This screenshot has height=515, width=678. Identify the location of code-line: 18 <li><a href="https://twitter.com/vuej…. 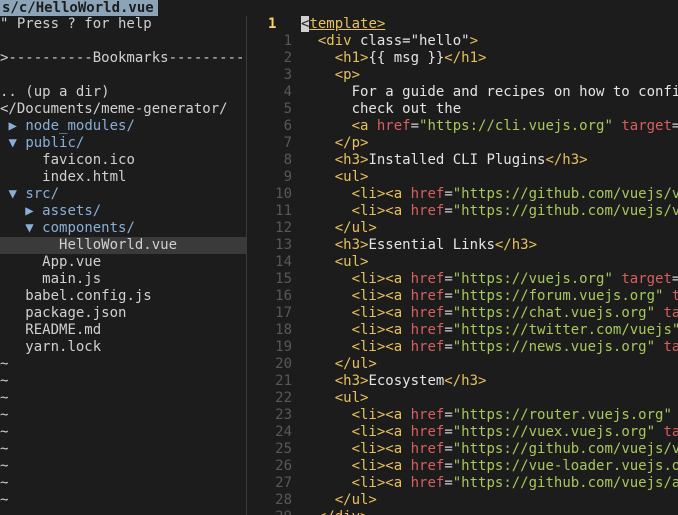
(466, 330).